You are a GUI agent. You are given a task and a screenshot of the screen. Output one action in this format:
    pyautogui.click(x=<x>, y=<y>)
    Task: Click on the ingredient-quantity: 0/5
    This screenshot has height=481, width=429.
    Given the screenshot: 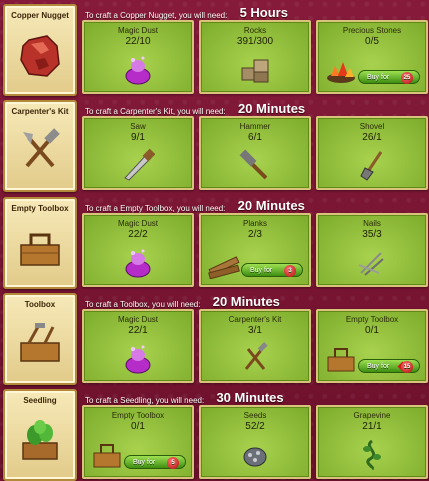 What is the action you would take?
    pyautogui.click(x=372, y=41)
    